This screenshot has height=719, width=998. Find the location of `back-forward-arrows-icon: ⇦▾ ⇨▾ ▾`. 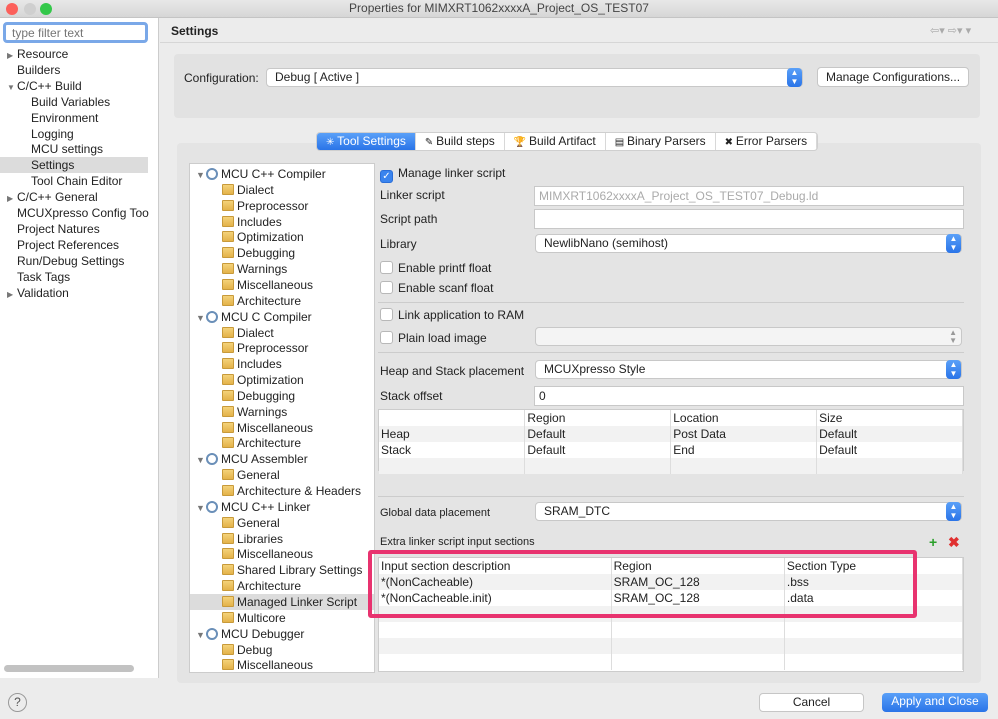

back-forward-arrows-icon: ⇦▾ ⇨▾ ▾ is located at coordinates (950, 30).